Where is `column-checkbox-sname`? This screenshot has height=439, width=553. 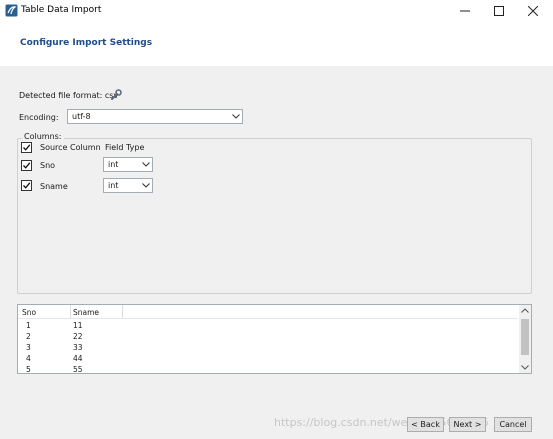 column-checkbox-sname is located at coordinates (26, 185).